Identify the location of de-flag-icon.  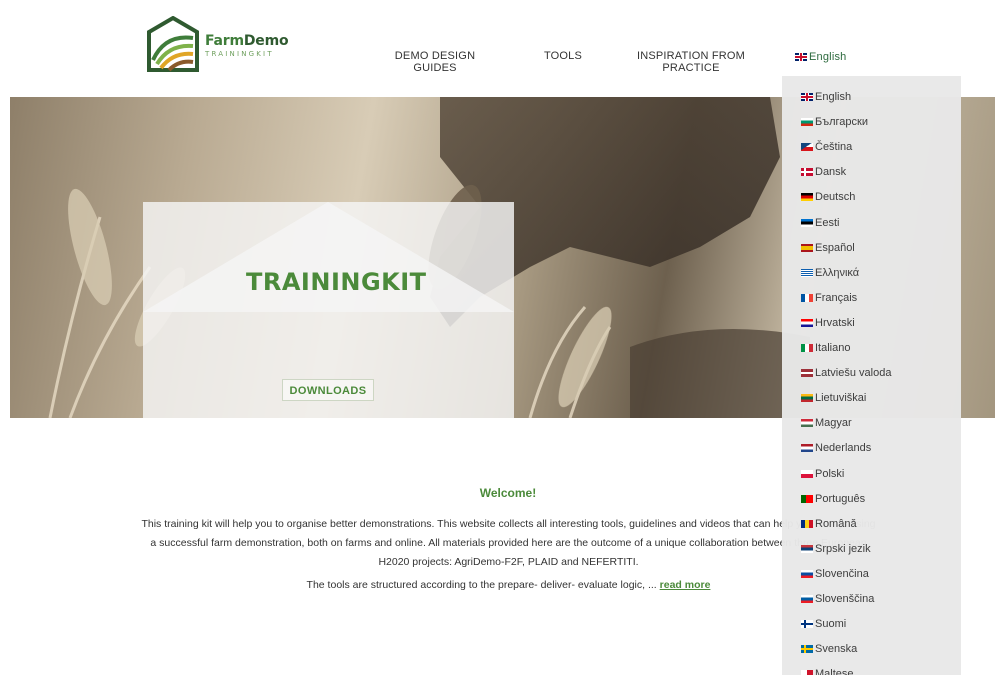
(807, 197).